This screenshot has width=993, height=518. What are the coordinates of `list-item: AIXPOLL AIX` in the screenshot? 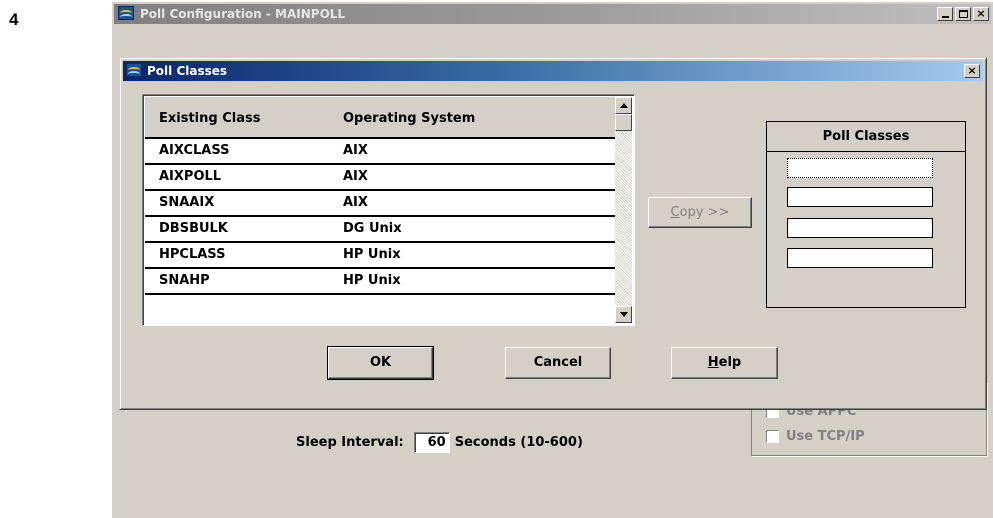 It's located at (380, 178).